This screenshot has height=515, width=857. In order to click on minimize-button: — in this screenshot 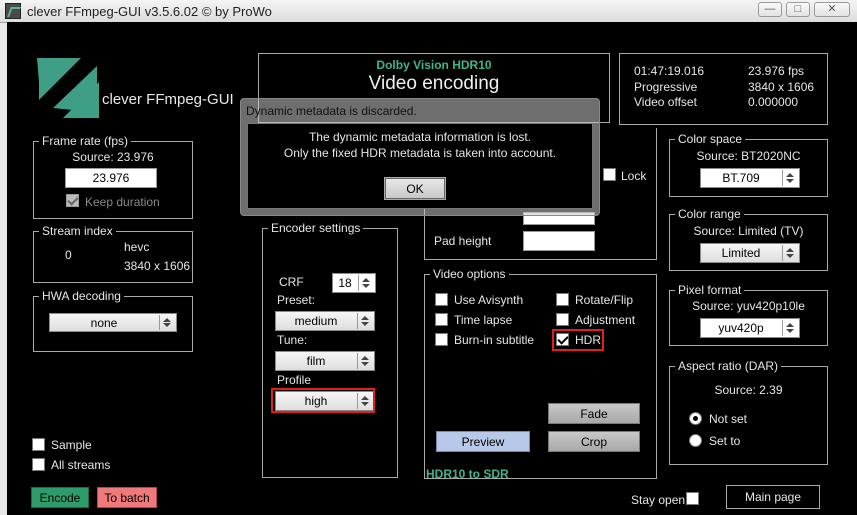, I will do `click(770, 9)`.